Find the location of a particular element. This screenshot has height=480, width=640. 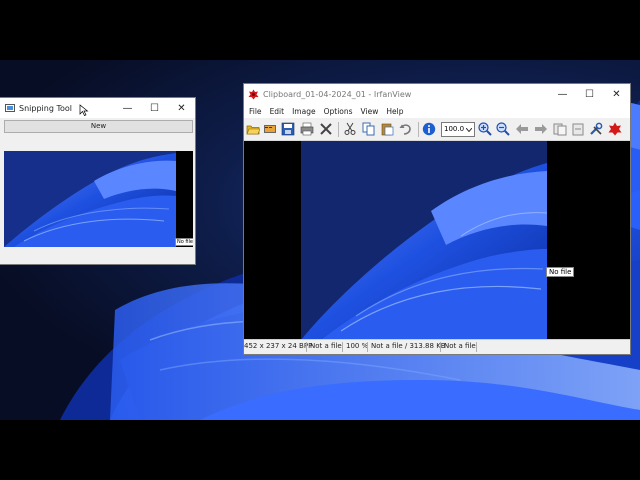

zoom-value: 100.0 is located at coordinates (454, 129).